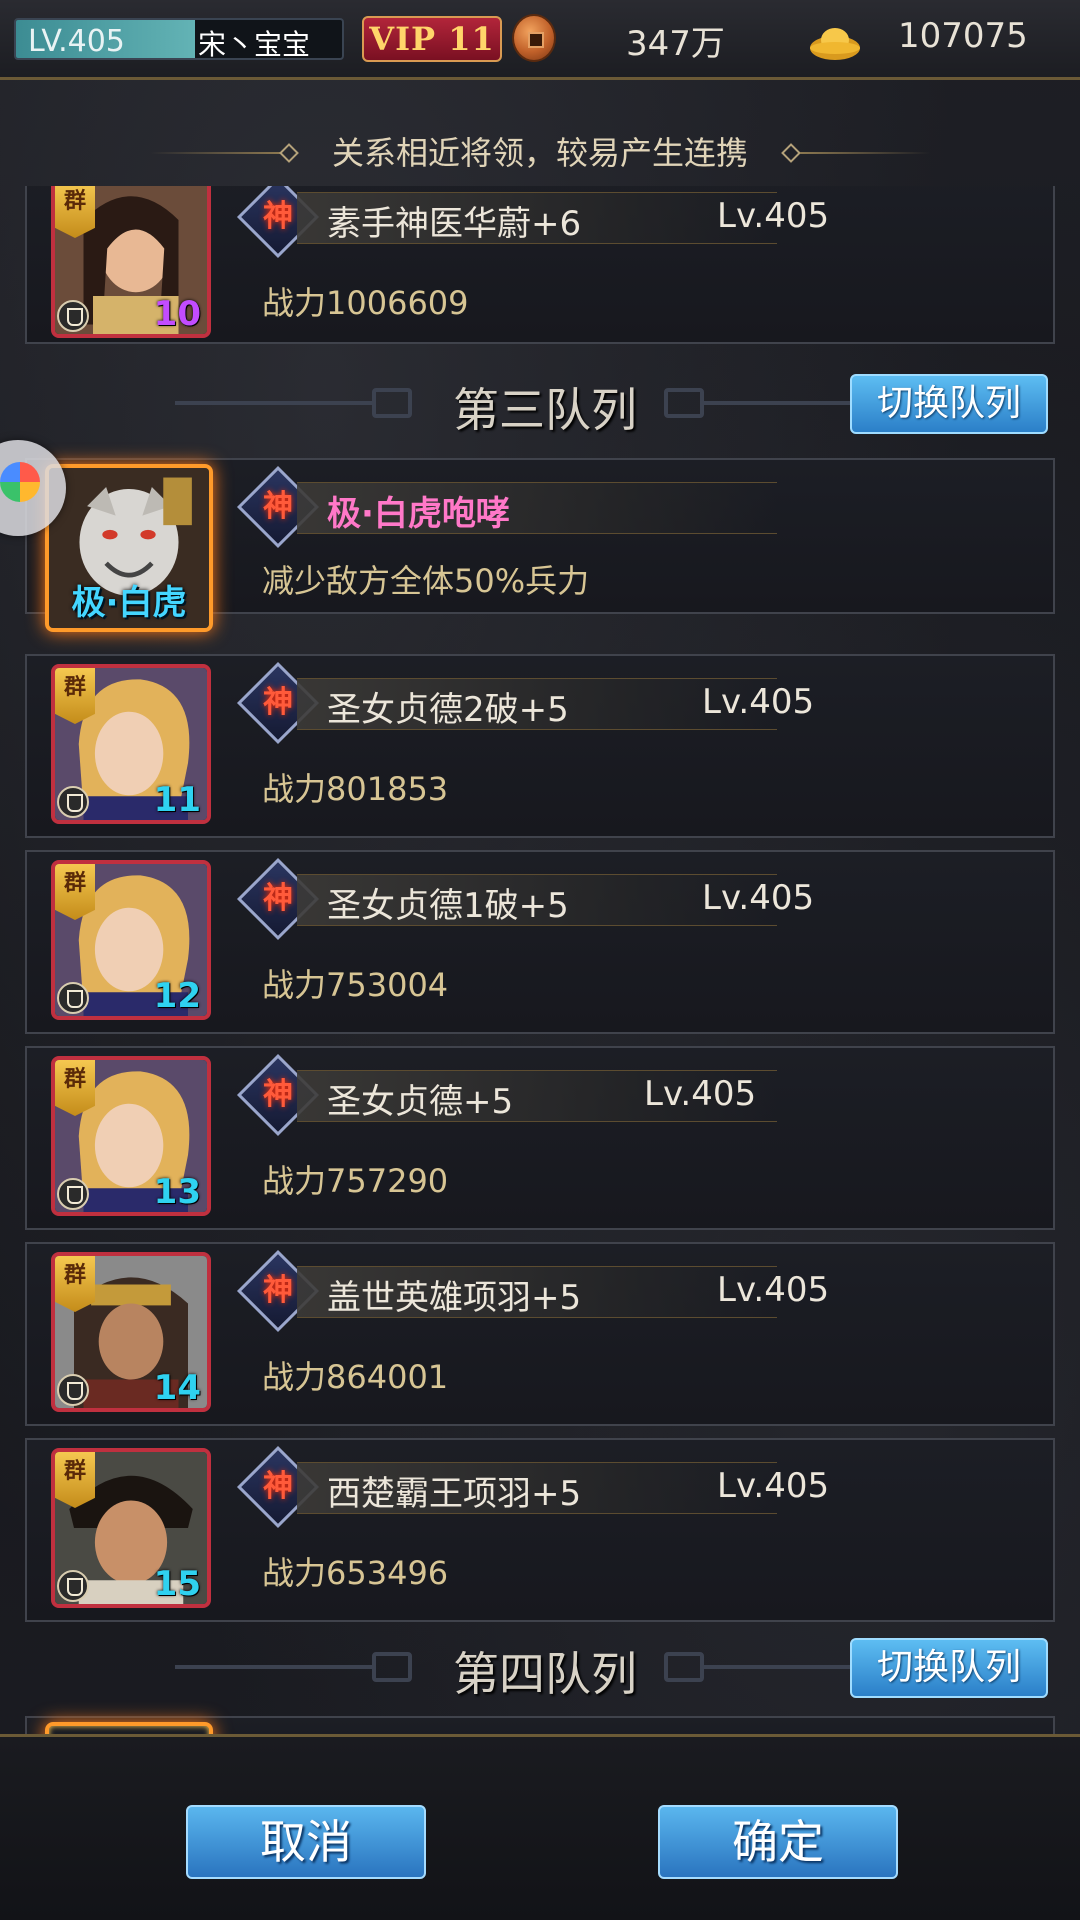 This screenshot has width=1080, height=1920. I want to click on level-text: LV.405, so click(76, 41).